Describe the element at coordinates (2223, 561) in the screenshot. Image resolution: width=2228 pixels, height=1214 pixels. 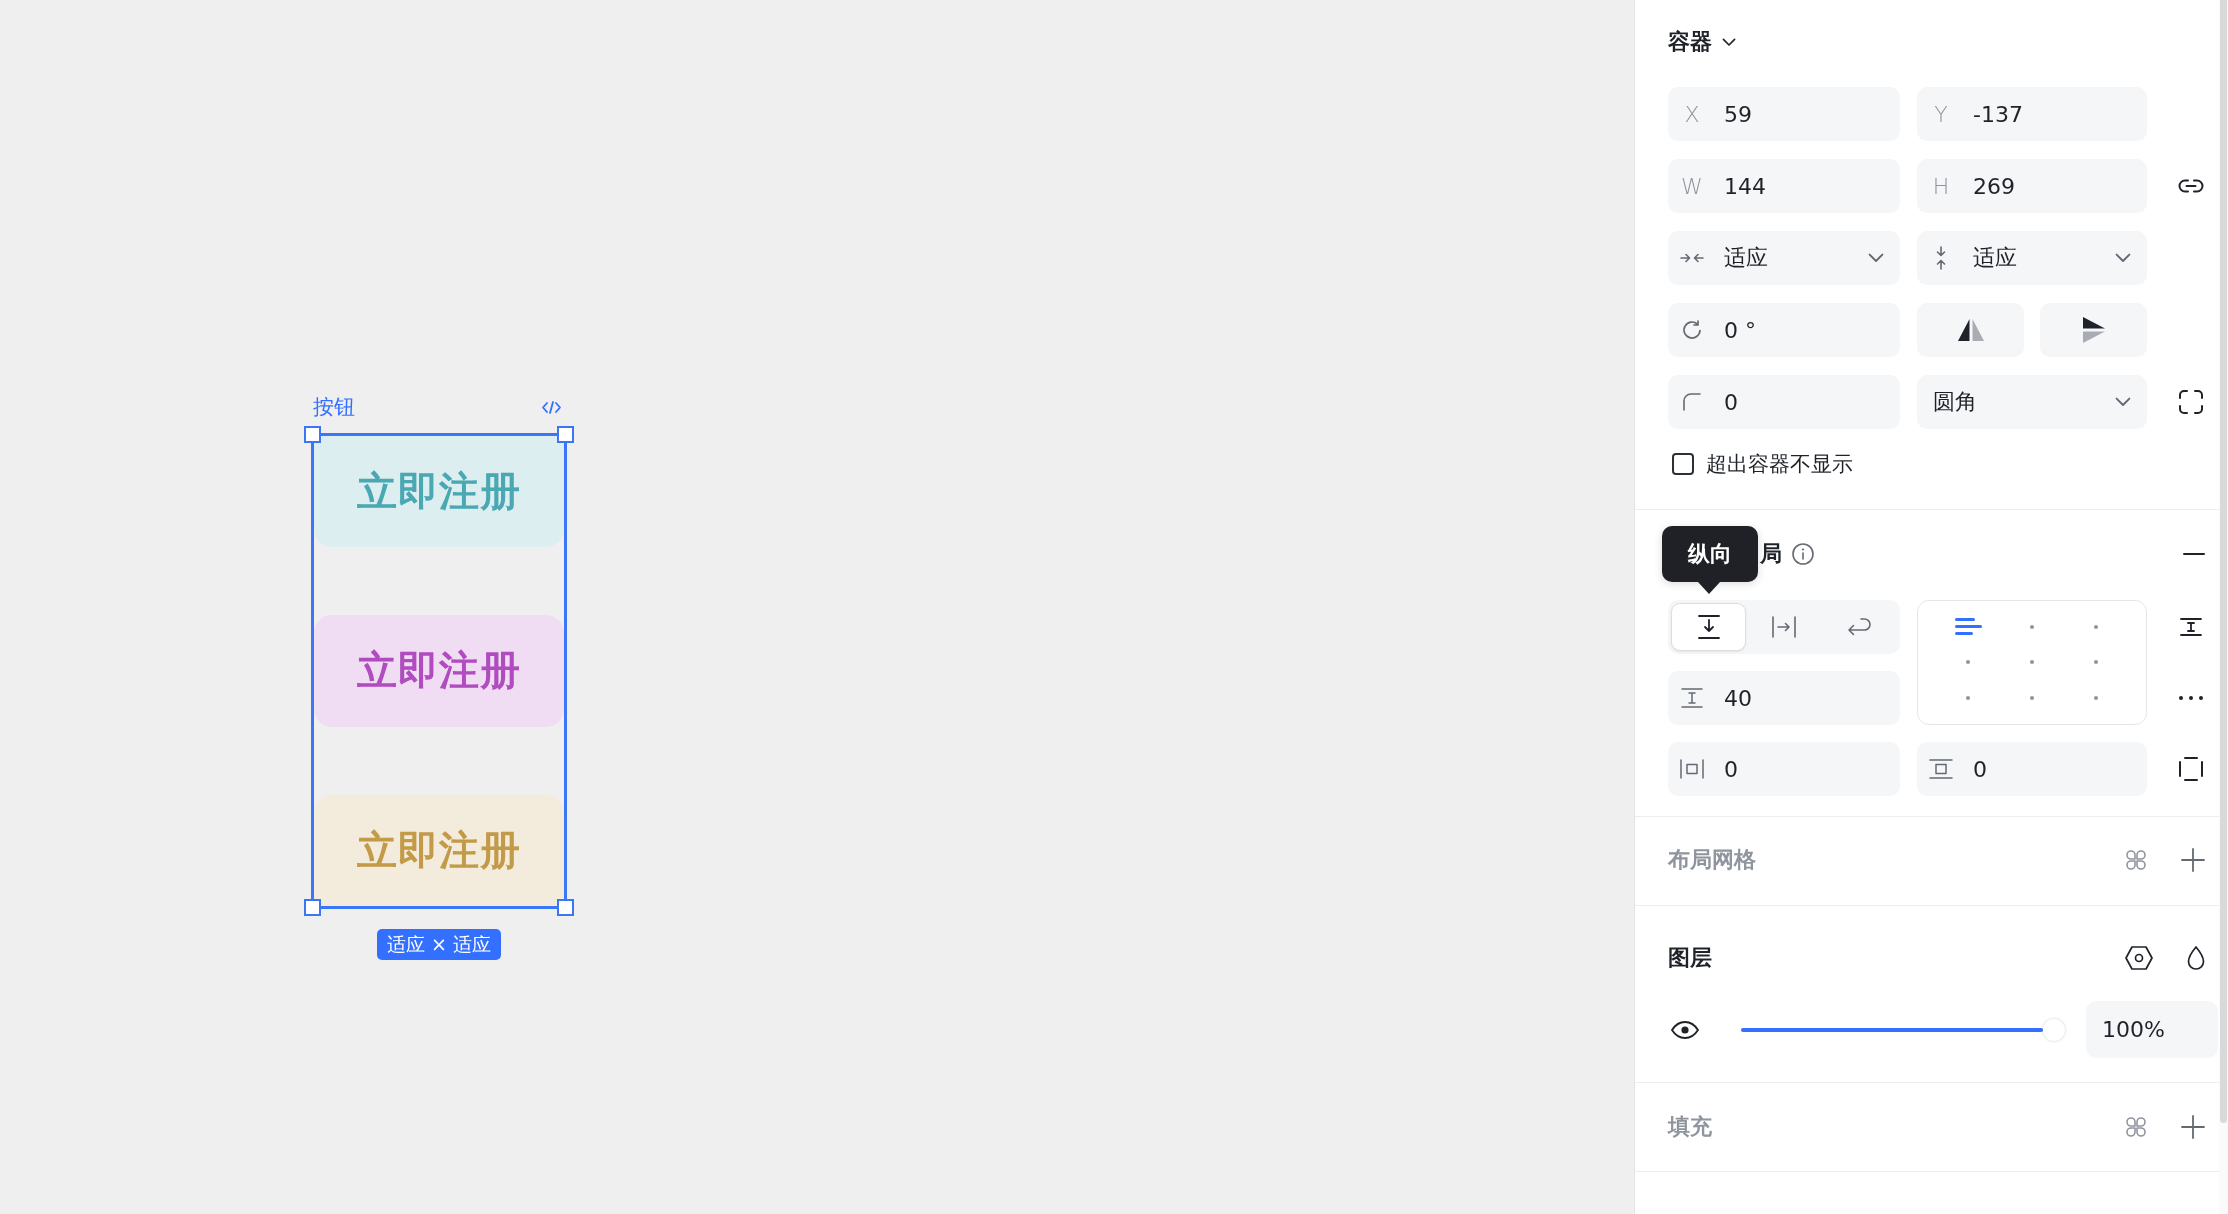
I see `scrollbar-thumb` at that location.